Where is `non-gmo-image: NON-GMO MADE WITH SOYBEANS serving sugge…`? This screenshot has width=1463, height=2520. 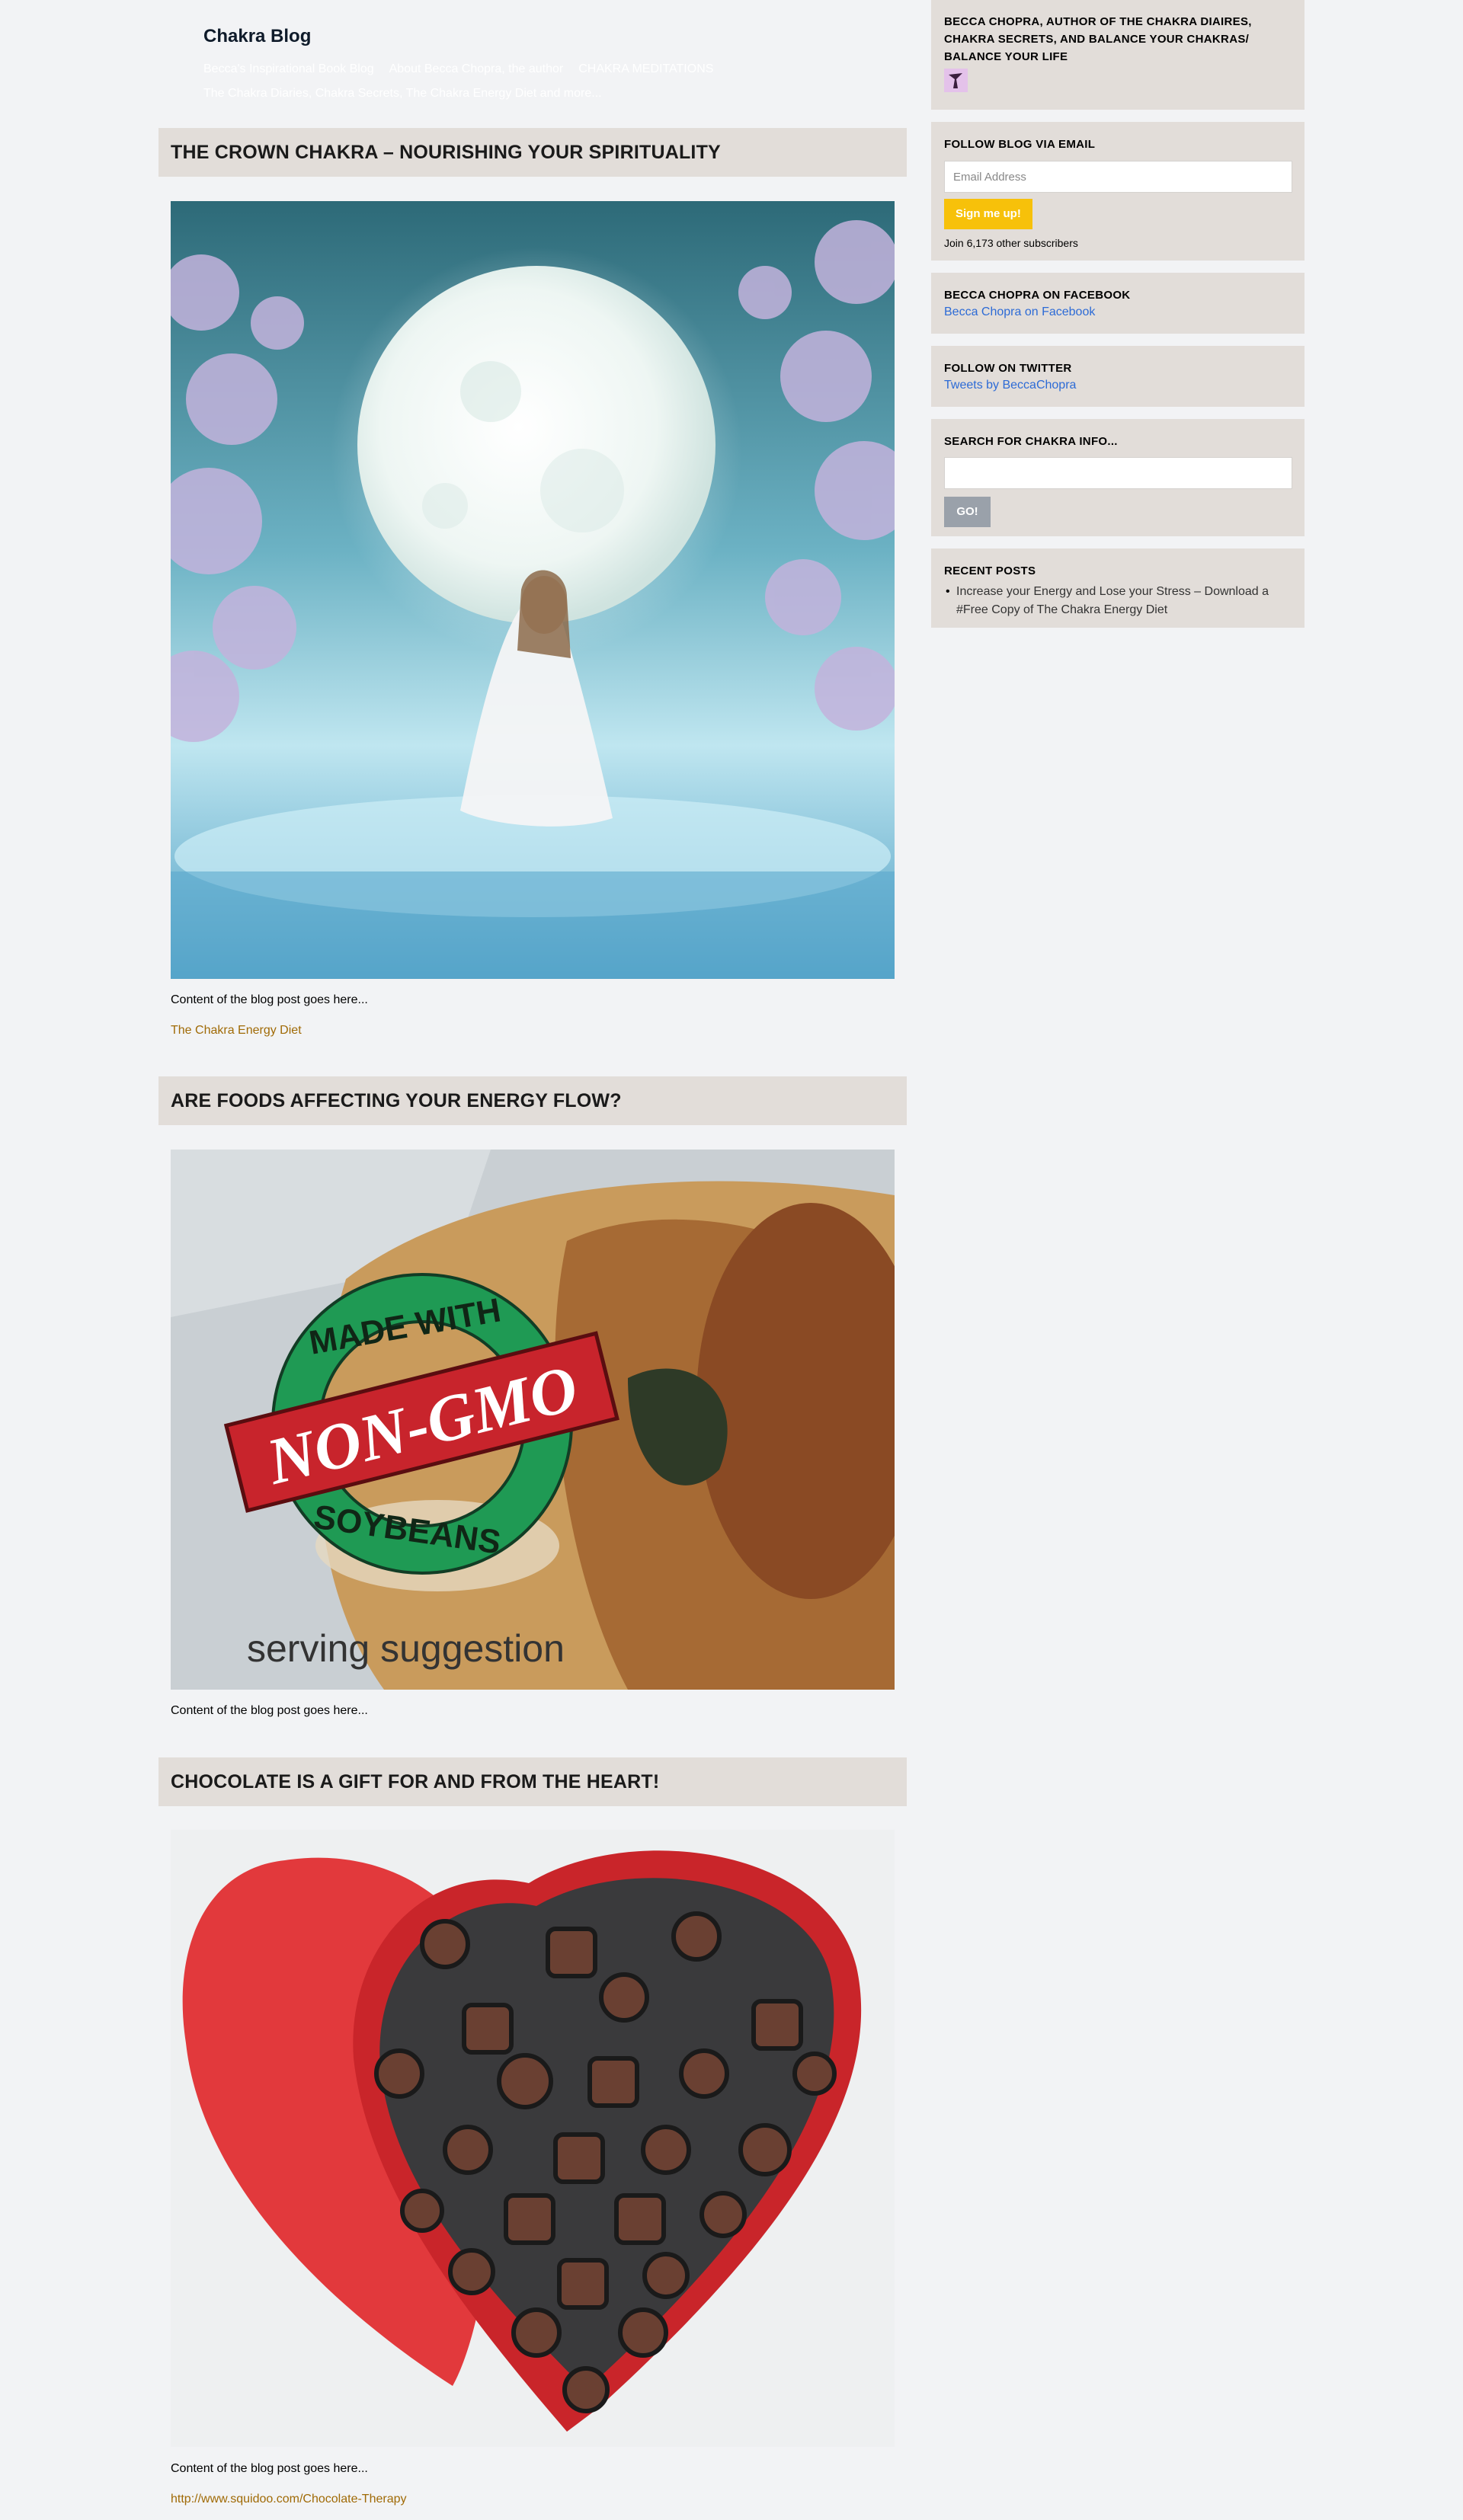
non-gmo-image: NON-GMO MADE WITH SOYBEANS serving sugge… is located at coordinates (533, 1420).